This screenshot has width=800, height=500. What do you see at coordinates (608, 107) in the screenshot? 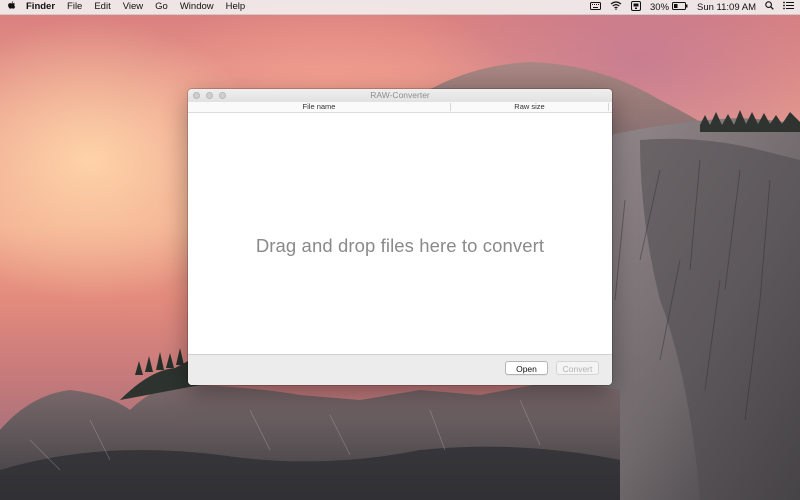
I see `column-divider` at bounding box center [608, 107].